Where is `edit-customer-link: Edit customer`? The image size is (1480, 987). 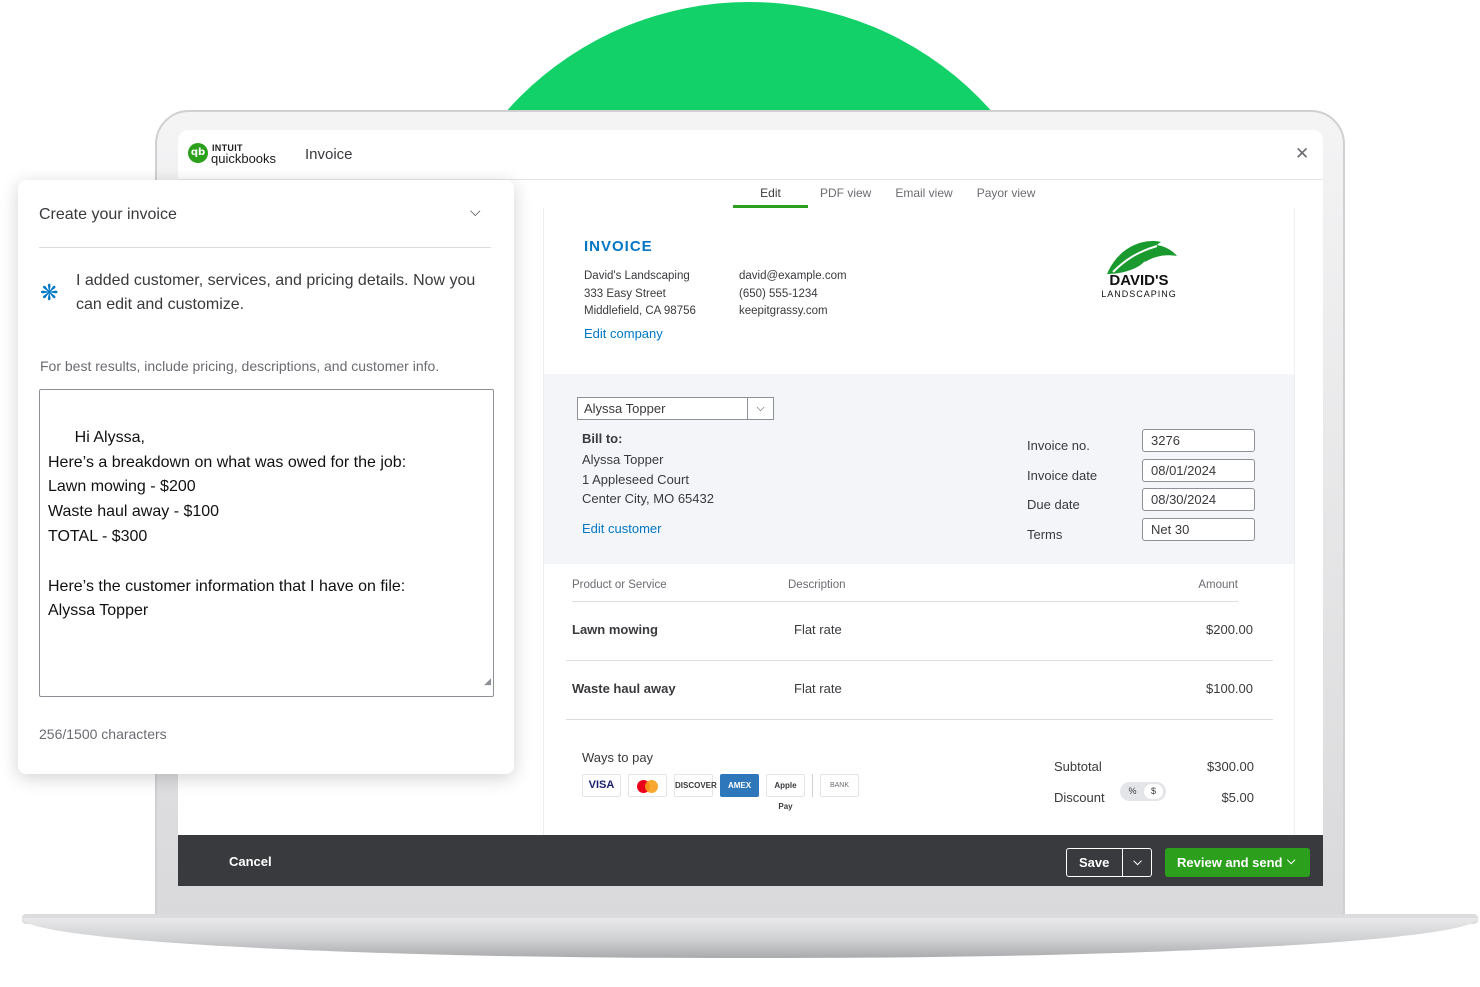
edit-customer-link: Edit customer is located at coordinates (621, 528).